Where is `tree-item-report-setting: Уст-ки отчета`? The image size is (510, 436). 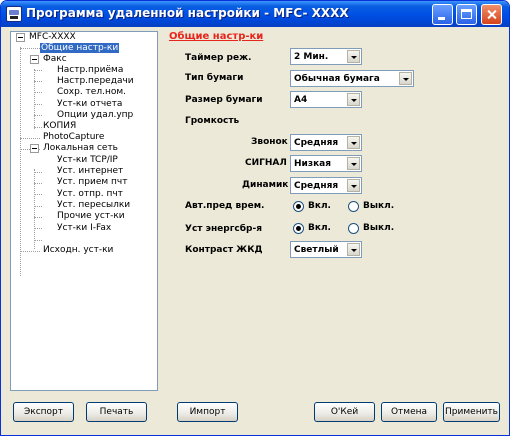 tree-item-report-setting: Уст-ки отчета is located at coordinates (89, 104).